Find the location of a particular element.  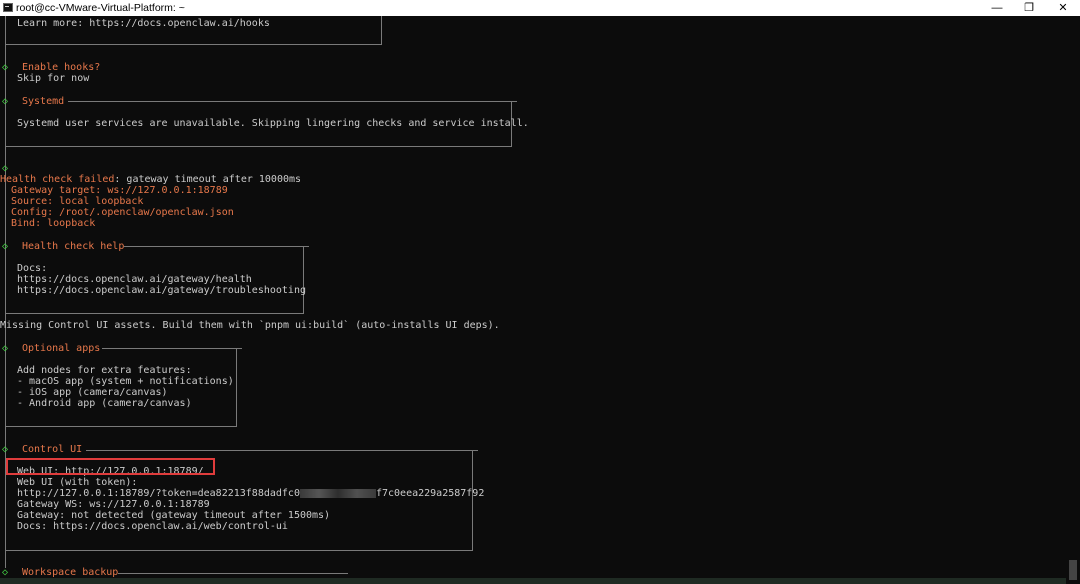

token-url-end: f7c0eea229a2587f92 is located at coordinates (430, 493).